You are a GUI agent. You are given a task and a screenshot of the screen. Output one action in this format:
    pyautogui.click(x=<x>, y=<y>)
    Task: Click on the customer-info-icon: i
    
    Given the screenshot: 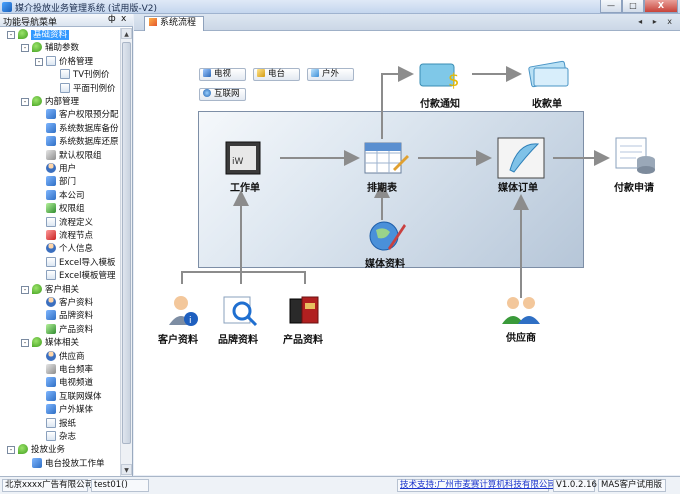 What is the action you would take?
    pyautogui.click(x=183, y=311)
    